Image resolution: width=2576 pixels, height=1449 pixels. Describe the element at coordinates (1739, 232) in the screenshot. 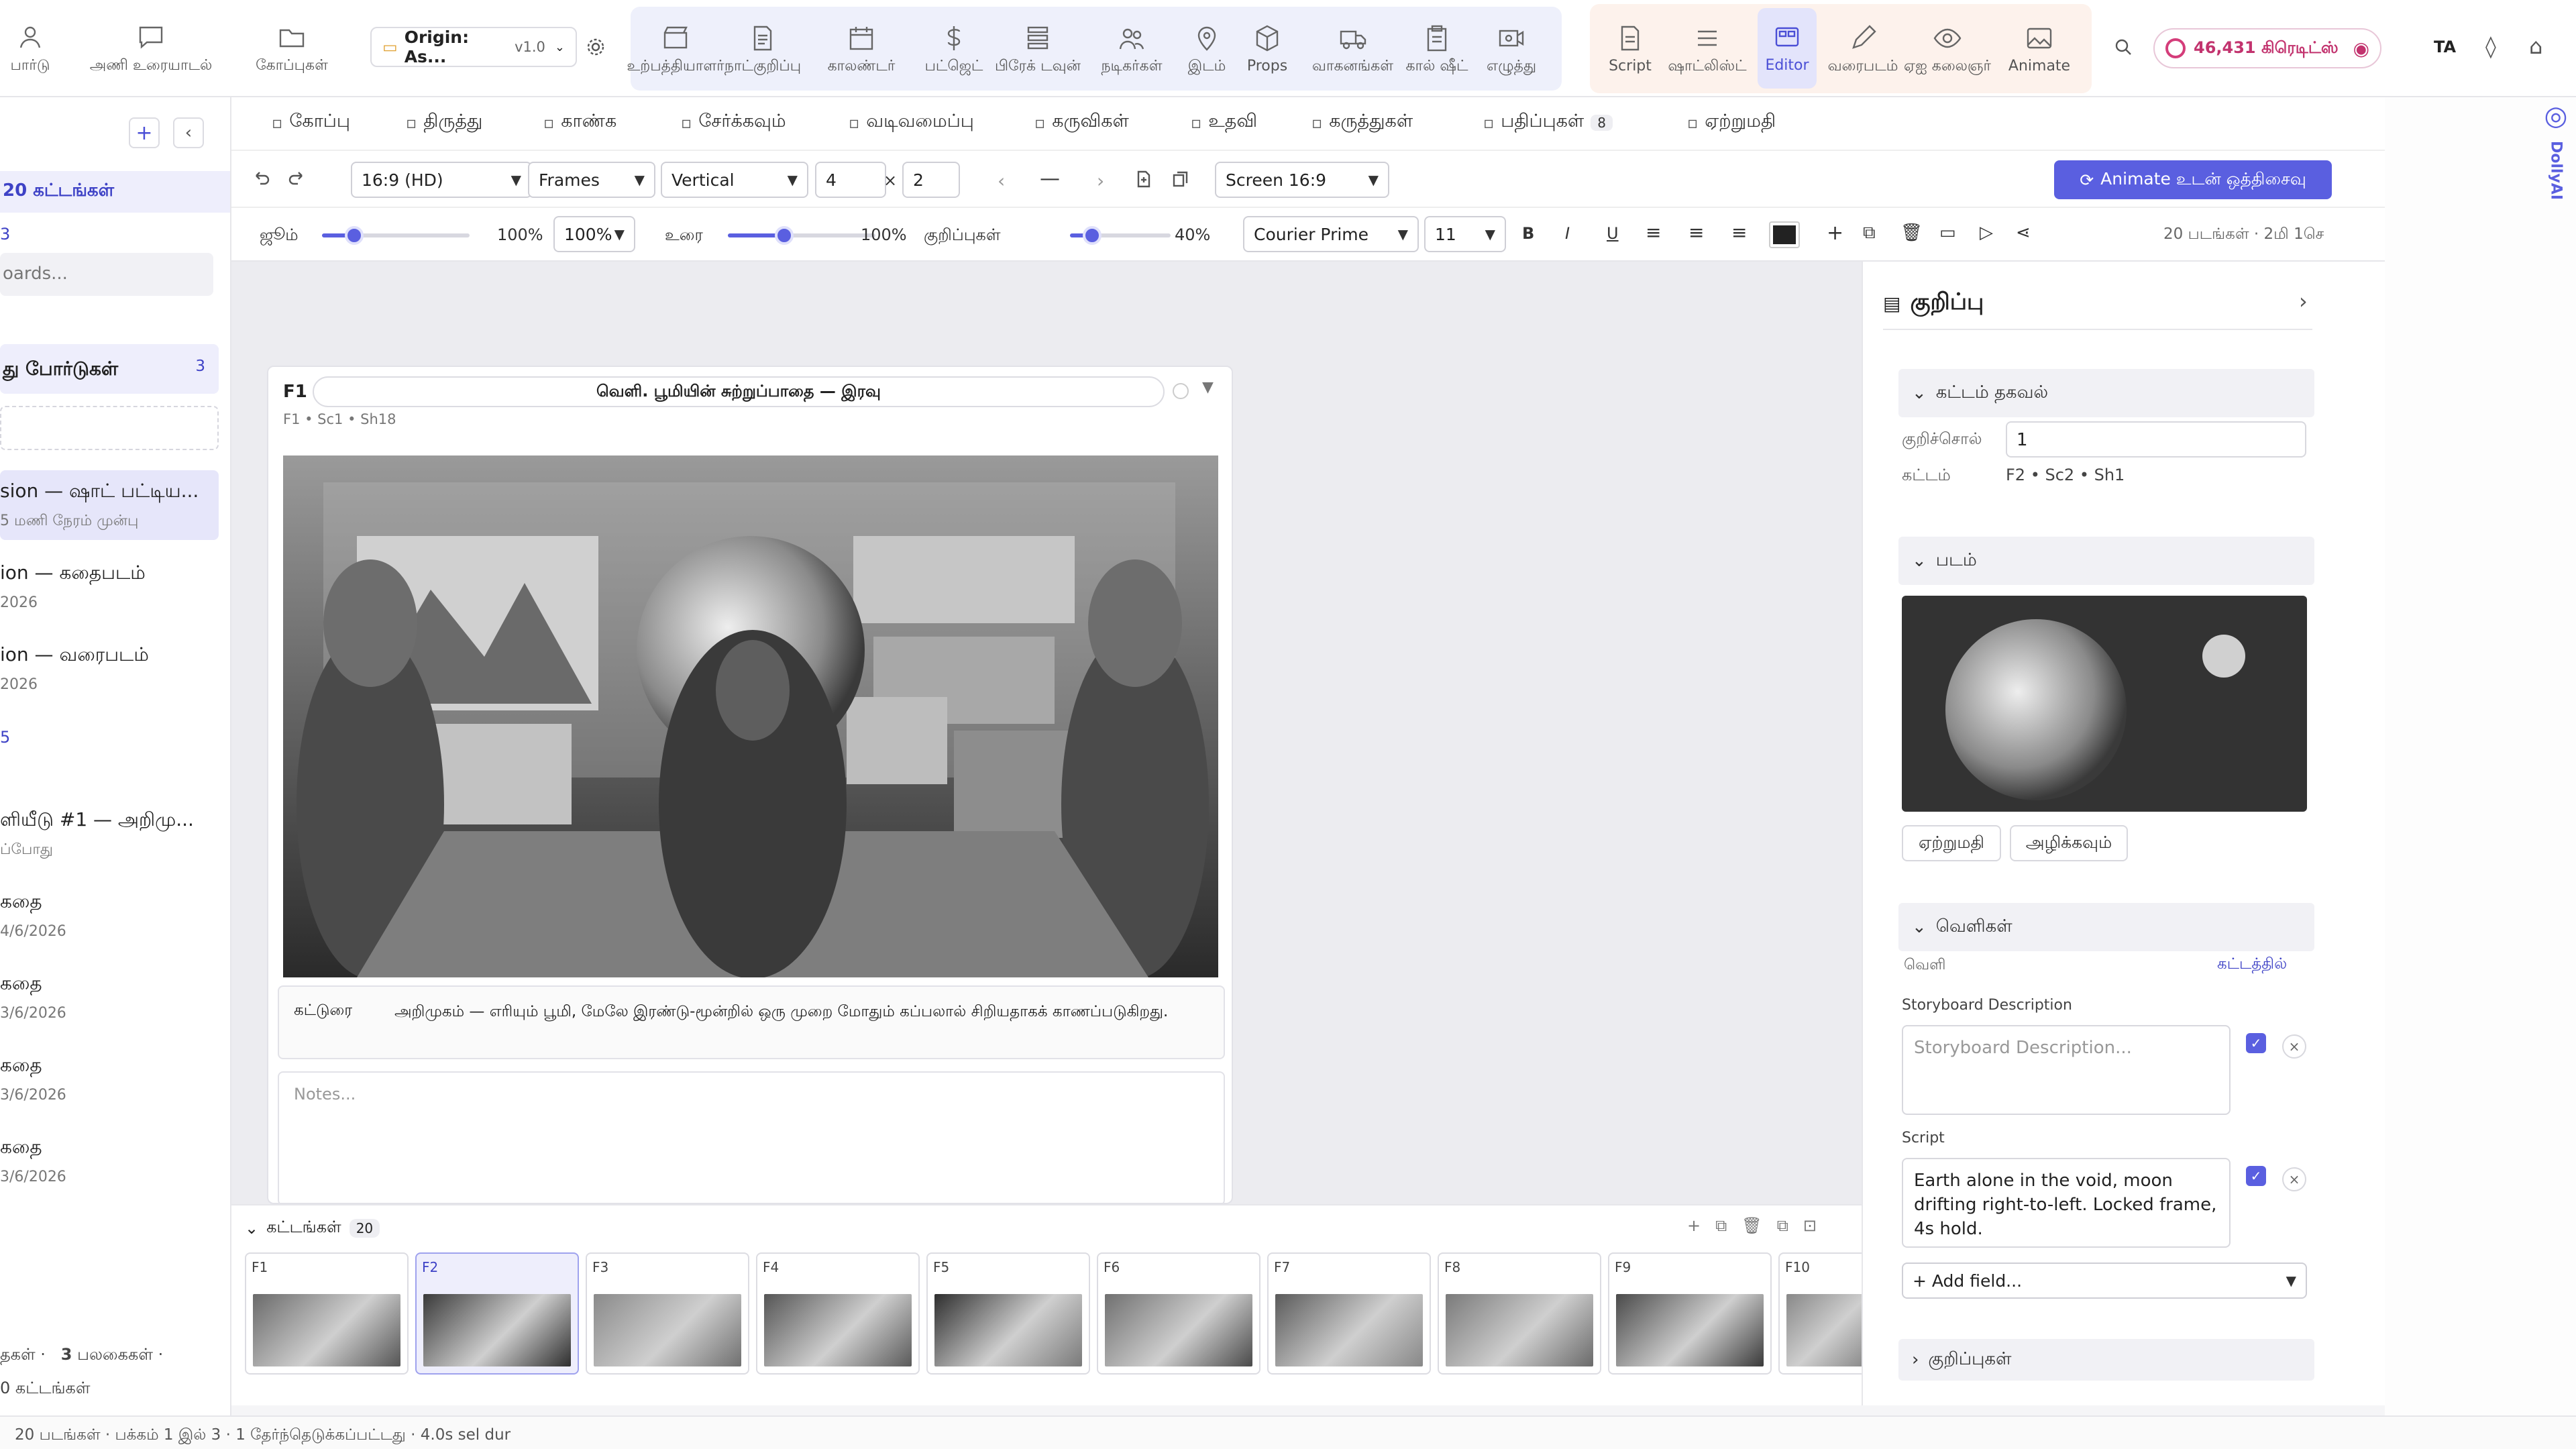

I see `align-right-icon: ≡` at that location.